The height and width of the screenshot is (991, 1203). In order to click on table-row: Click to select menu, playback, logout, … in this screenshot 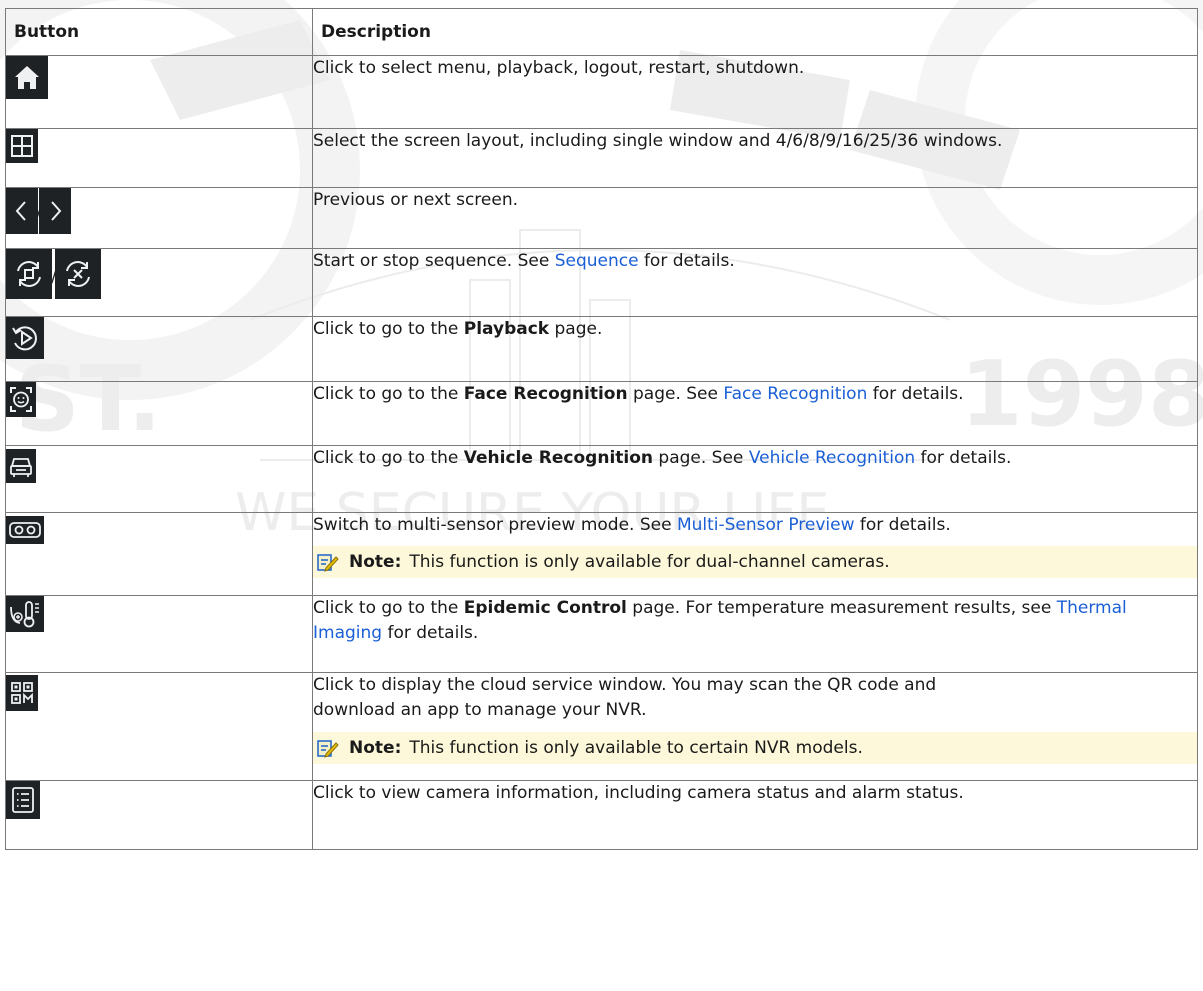, I will do `click(601, 92)`.